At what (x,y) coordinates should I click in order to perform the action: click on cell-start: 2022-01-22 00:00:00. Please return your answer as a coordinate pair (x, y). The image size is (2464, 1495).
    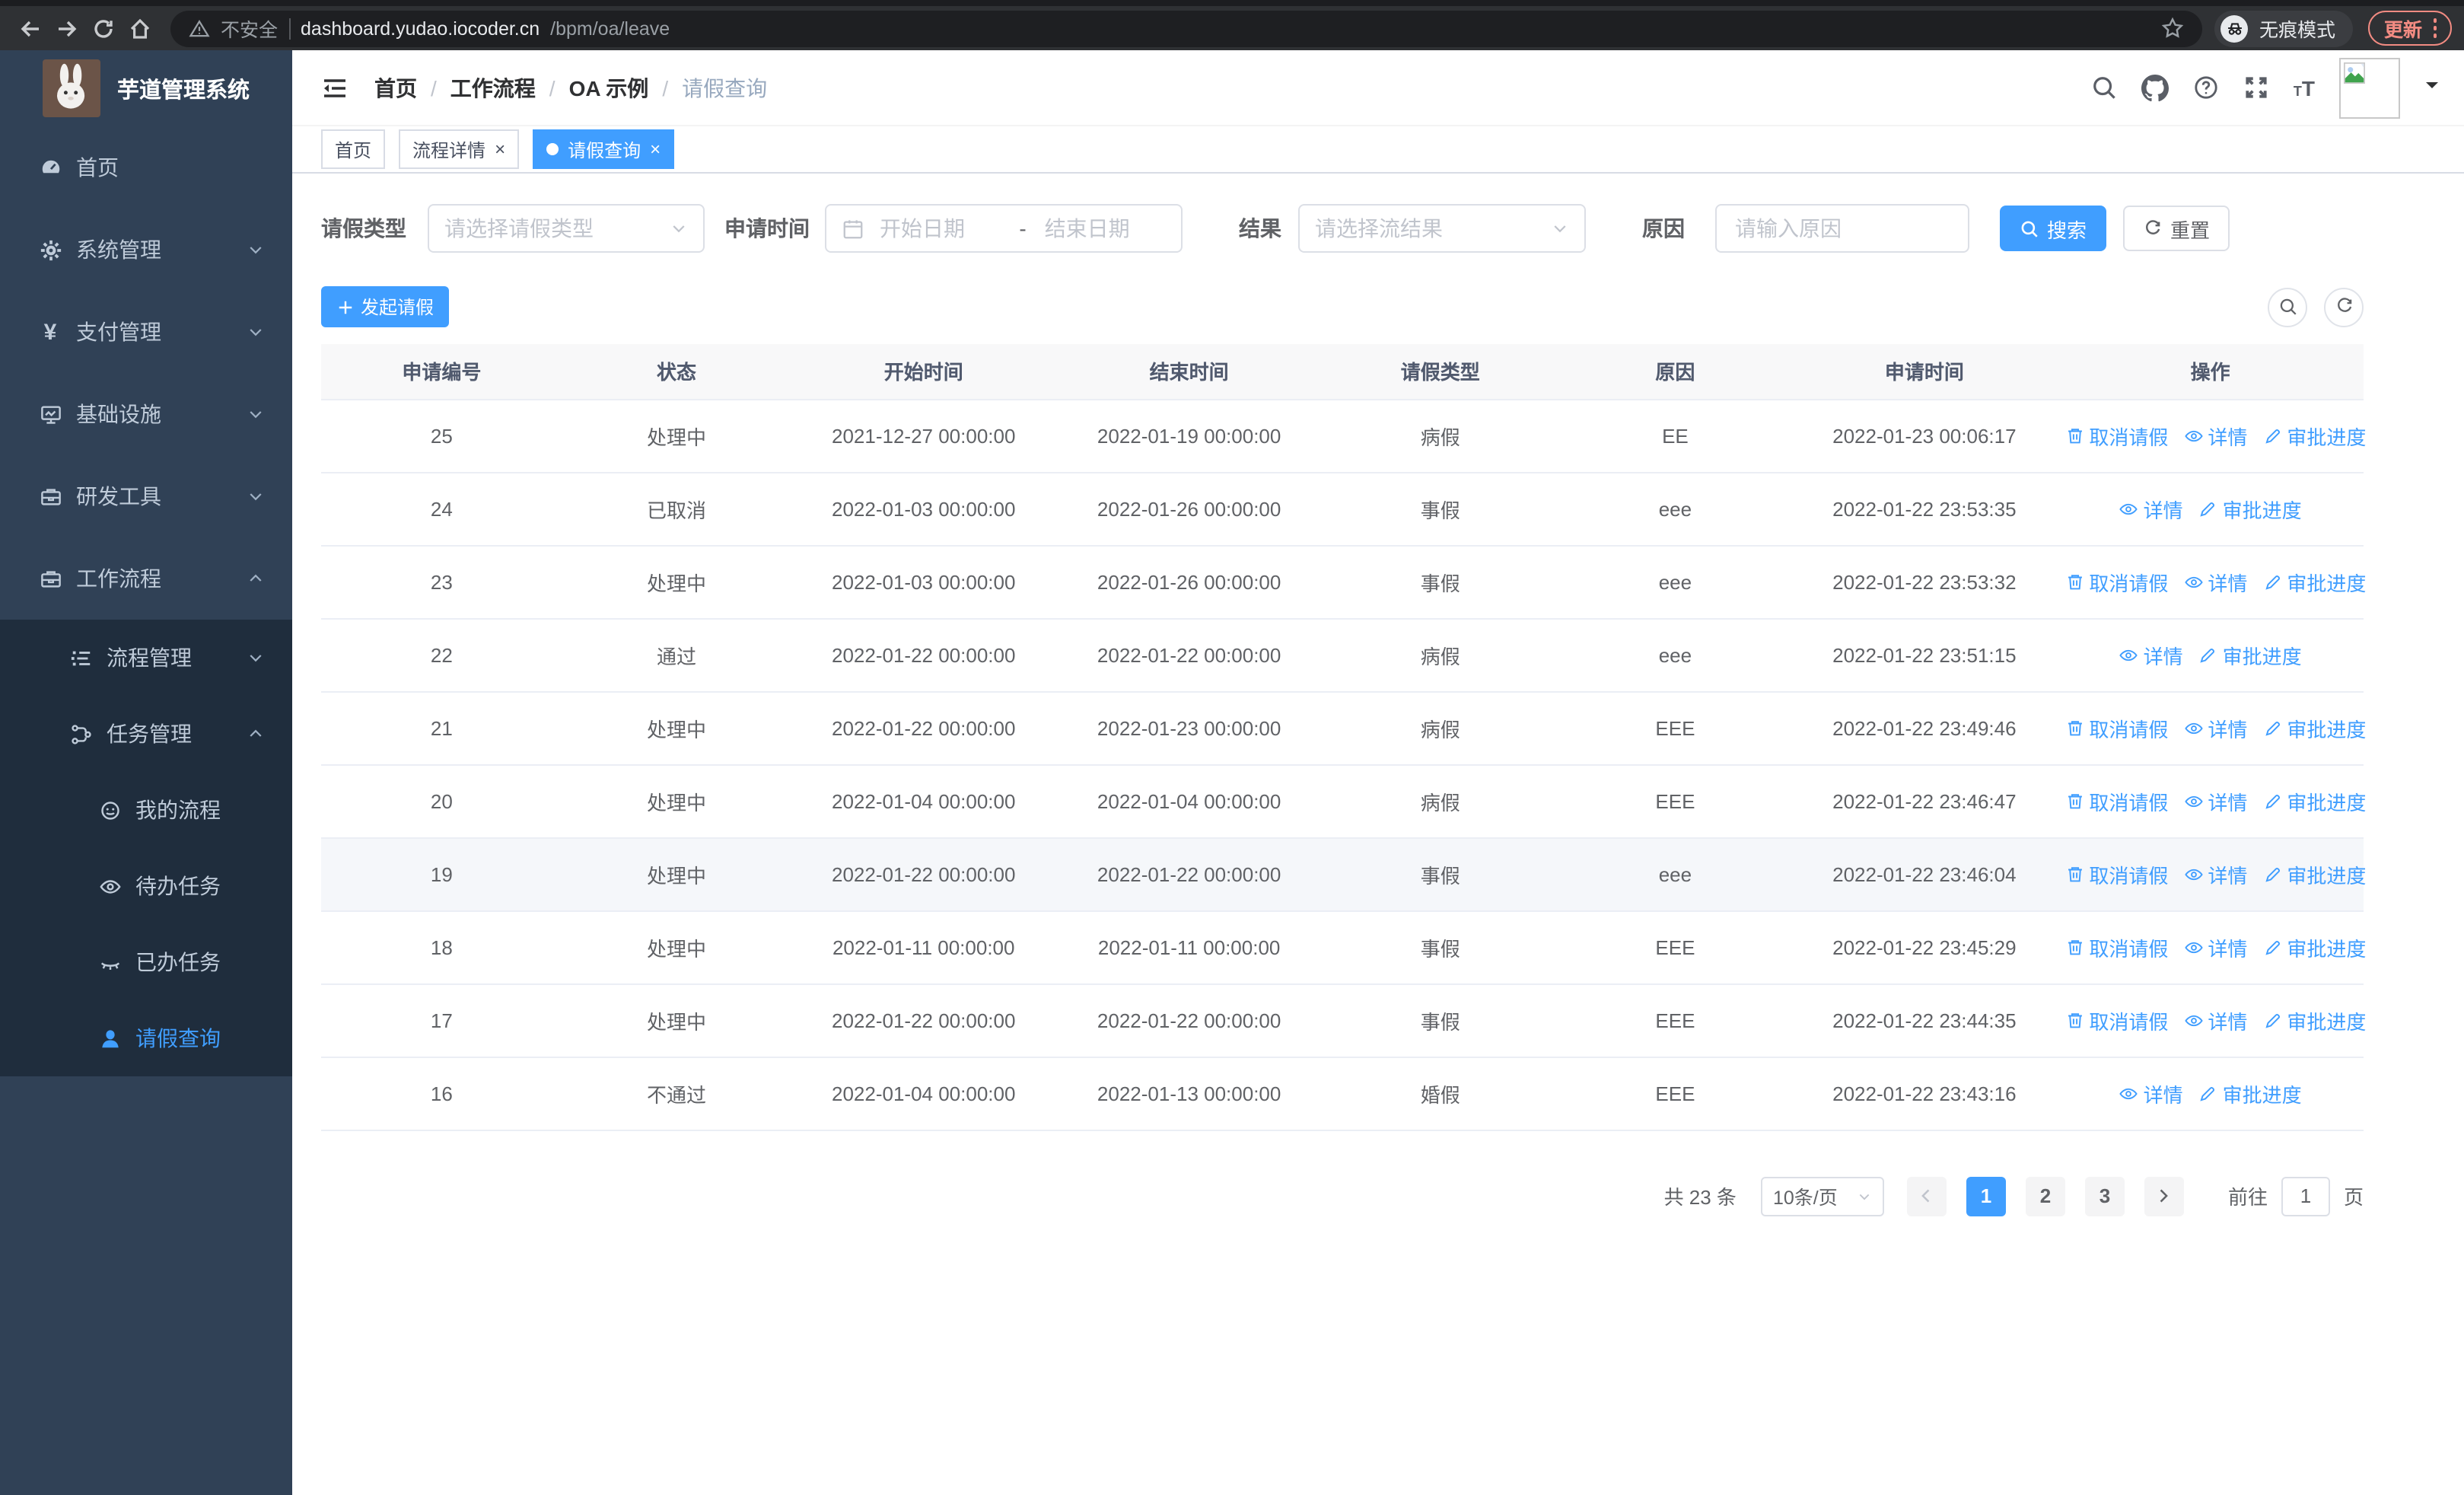
    Looking at the image, I should click on (924, 728).